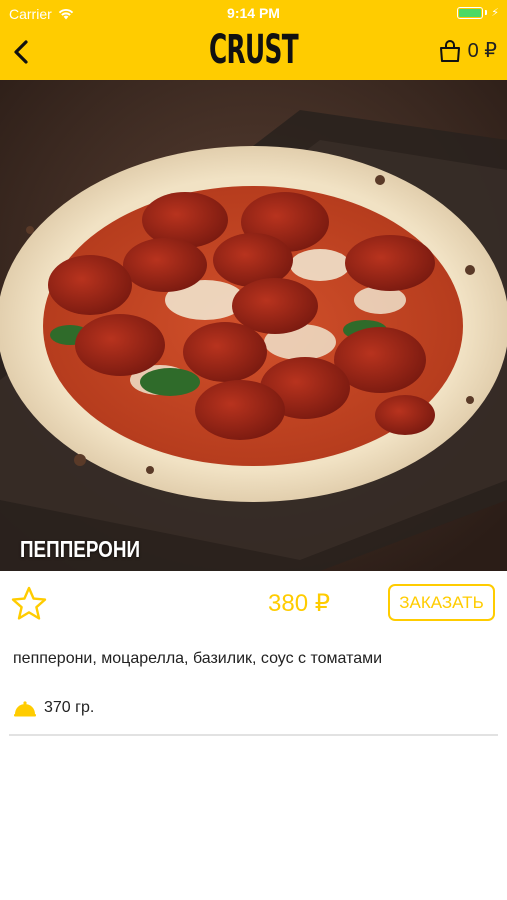  Describe the element at coordinates (482, 51) in the screenshot. I see `cart-total: 0 ₽` at that location.